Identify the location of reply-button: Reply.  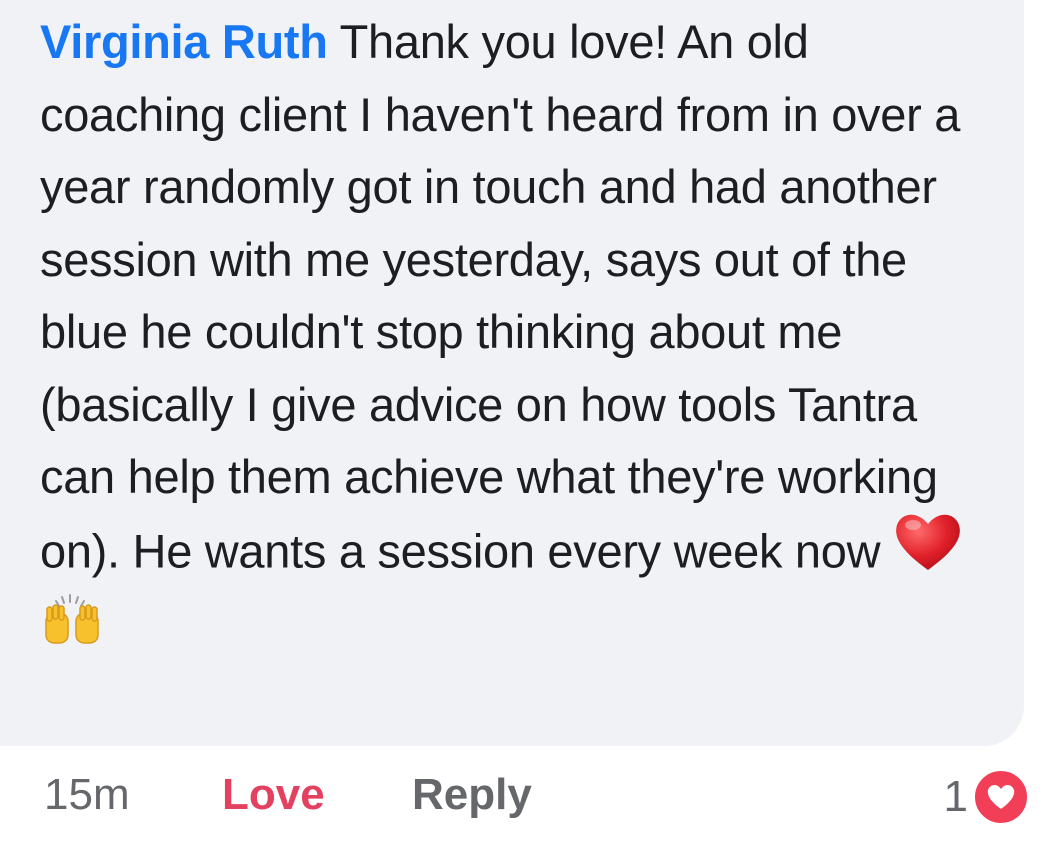
(472, 795).